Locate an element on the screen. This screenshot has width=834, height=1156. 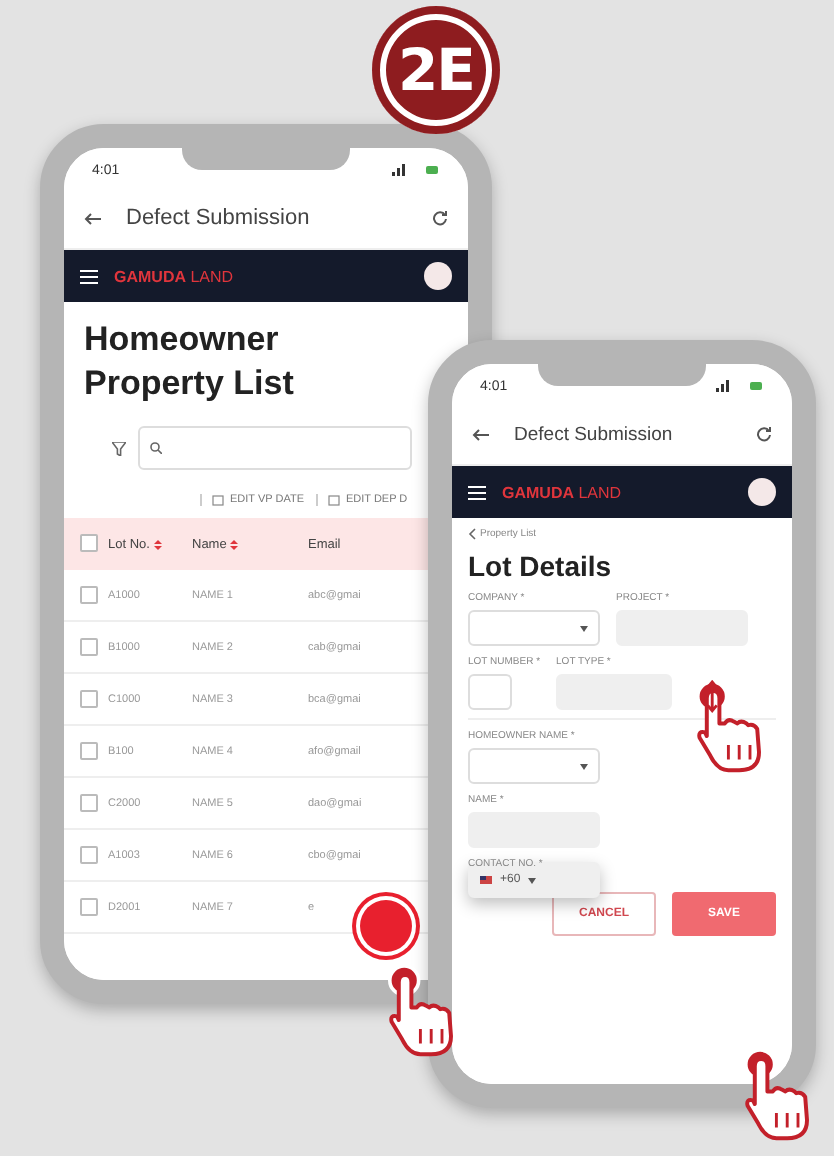
search-icon is located at coordinates (156, 448).